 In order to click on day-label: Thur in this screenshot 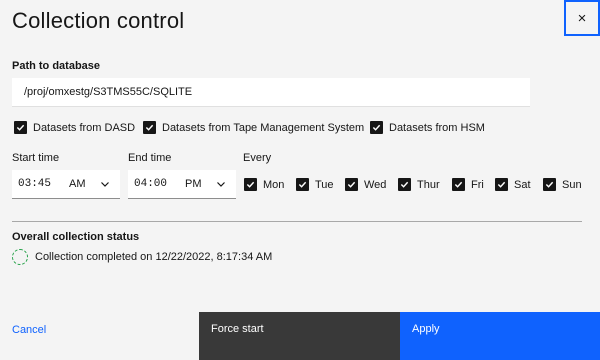, I will do `click(428, 184)`.